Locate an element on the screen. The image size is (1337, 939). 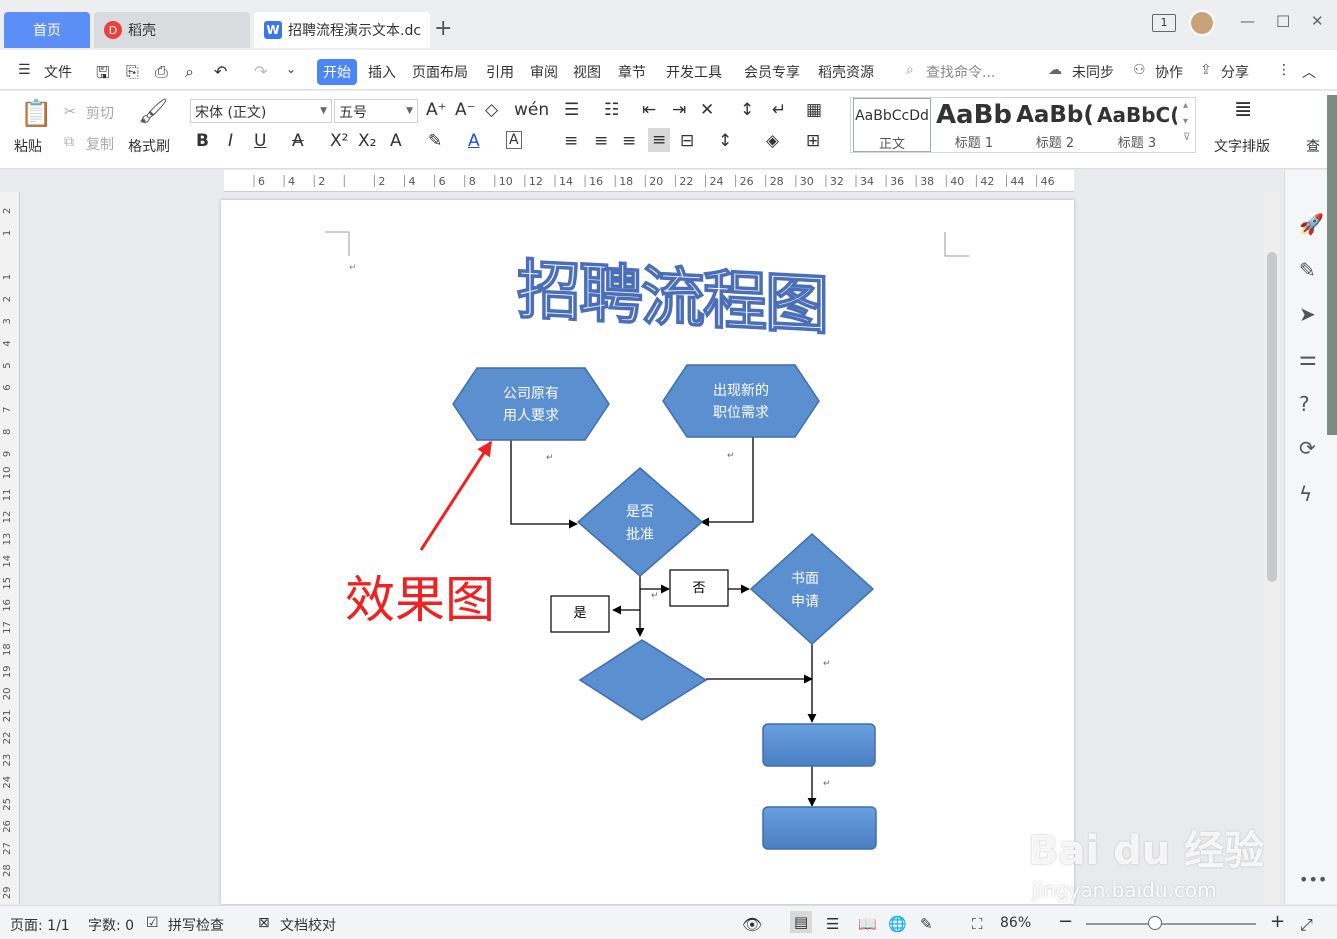
style-scroll-down-icon: ▾ is located at coordinates (1185, 121).